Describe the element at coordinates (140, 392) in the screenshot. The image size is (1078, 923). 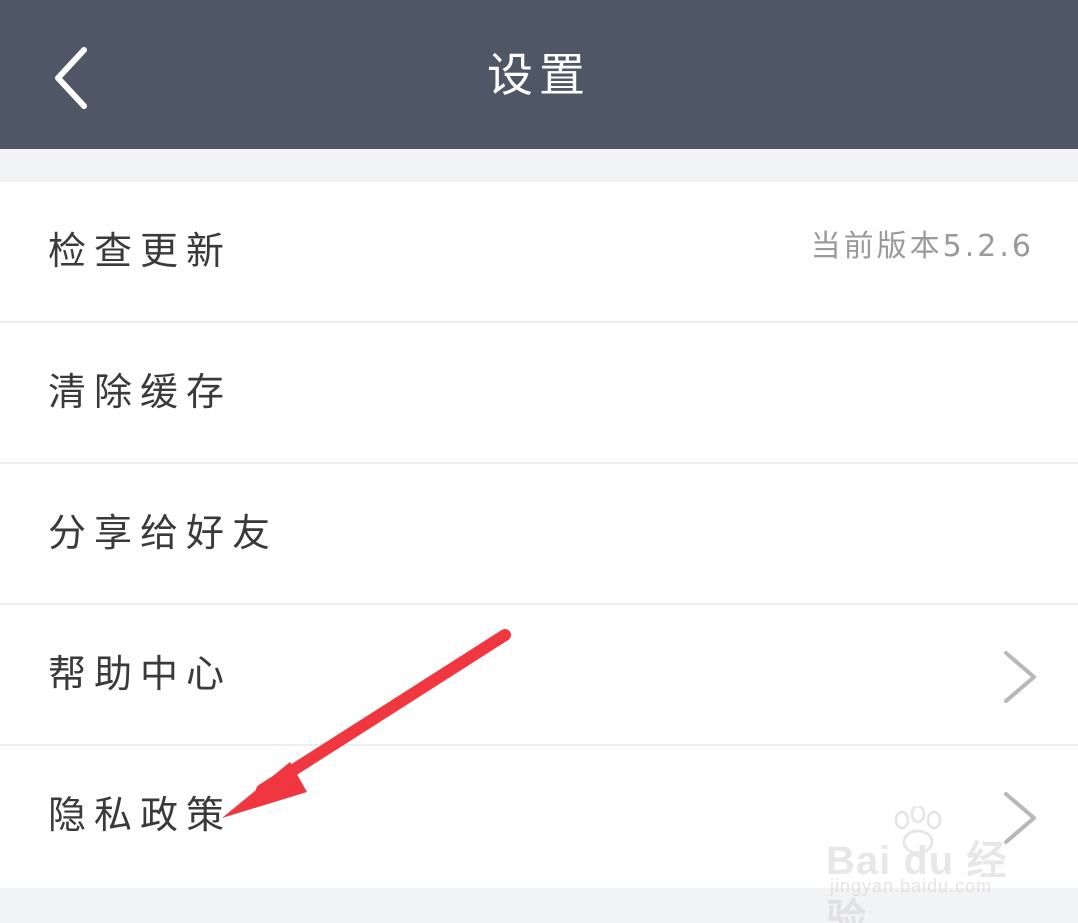
I see `settings-item-label: 清除缓存` at that location.